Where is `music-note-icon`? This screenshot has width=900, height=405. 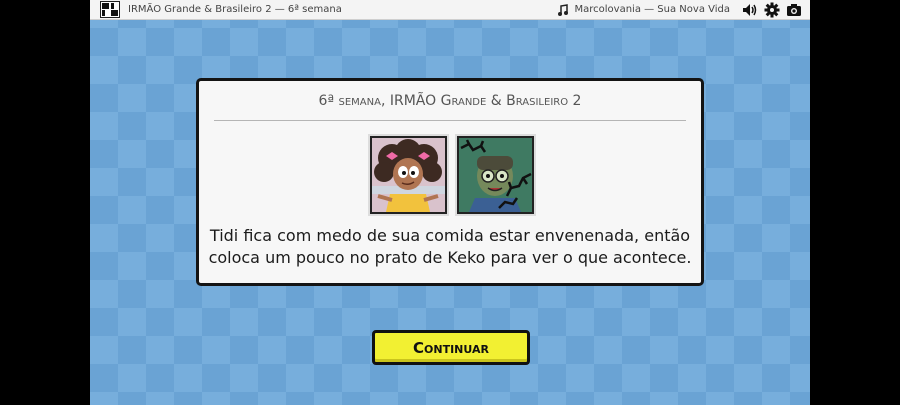 music-note-icon is located at coordinates (563, 10).